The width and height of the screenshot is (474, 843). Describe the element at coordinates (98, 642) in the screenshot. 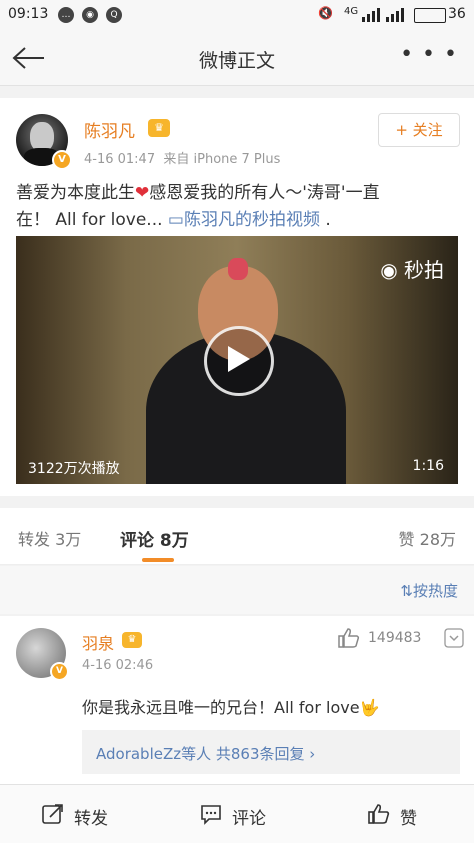

I see `commenter-name: 羽泉` at that location.